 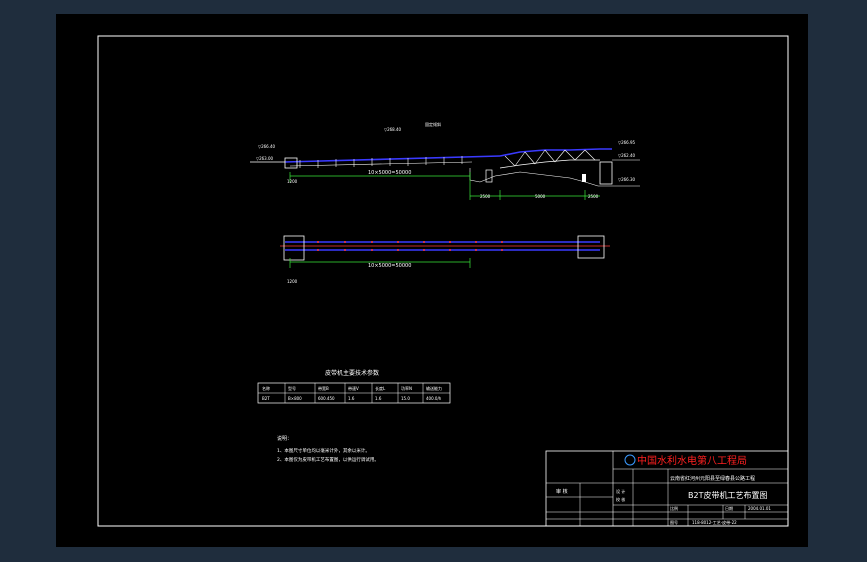 I want to click on spec-h0: 名称, so click(x=266, y=388).